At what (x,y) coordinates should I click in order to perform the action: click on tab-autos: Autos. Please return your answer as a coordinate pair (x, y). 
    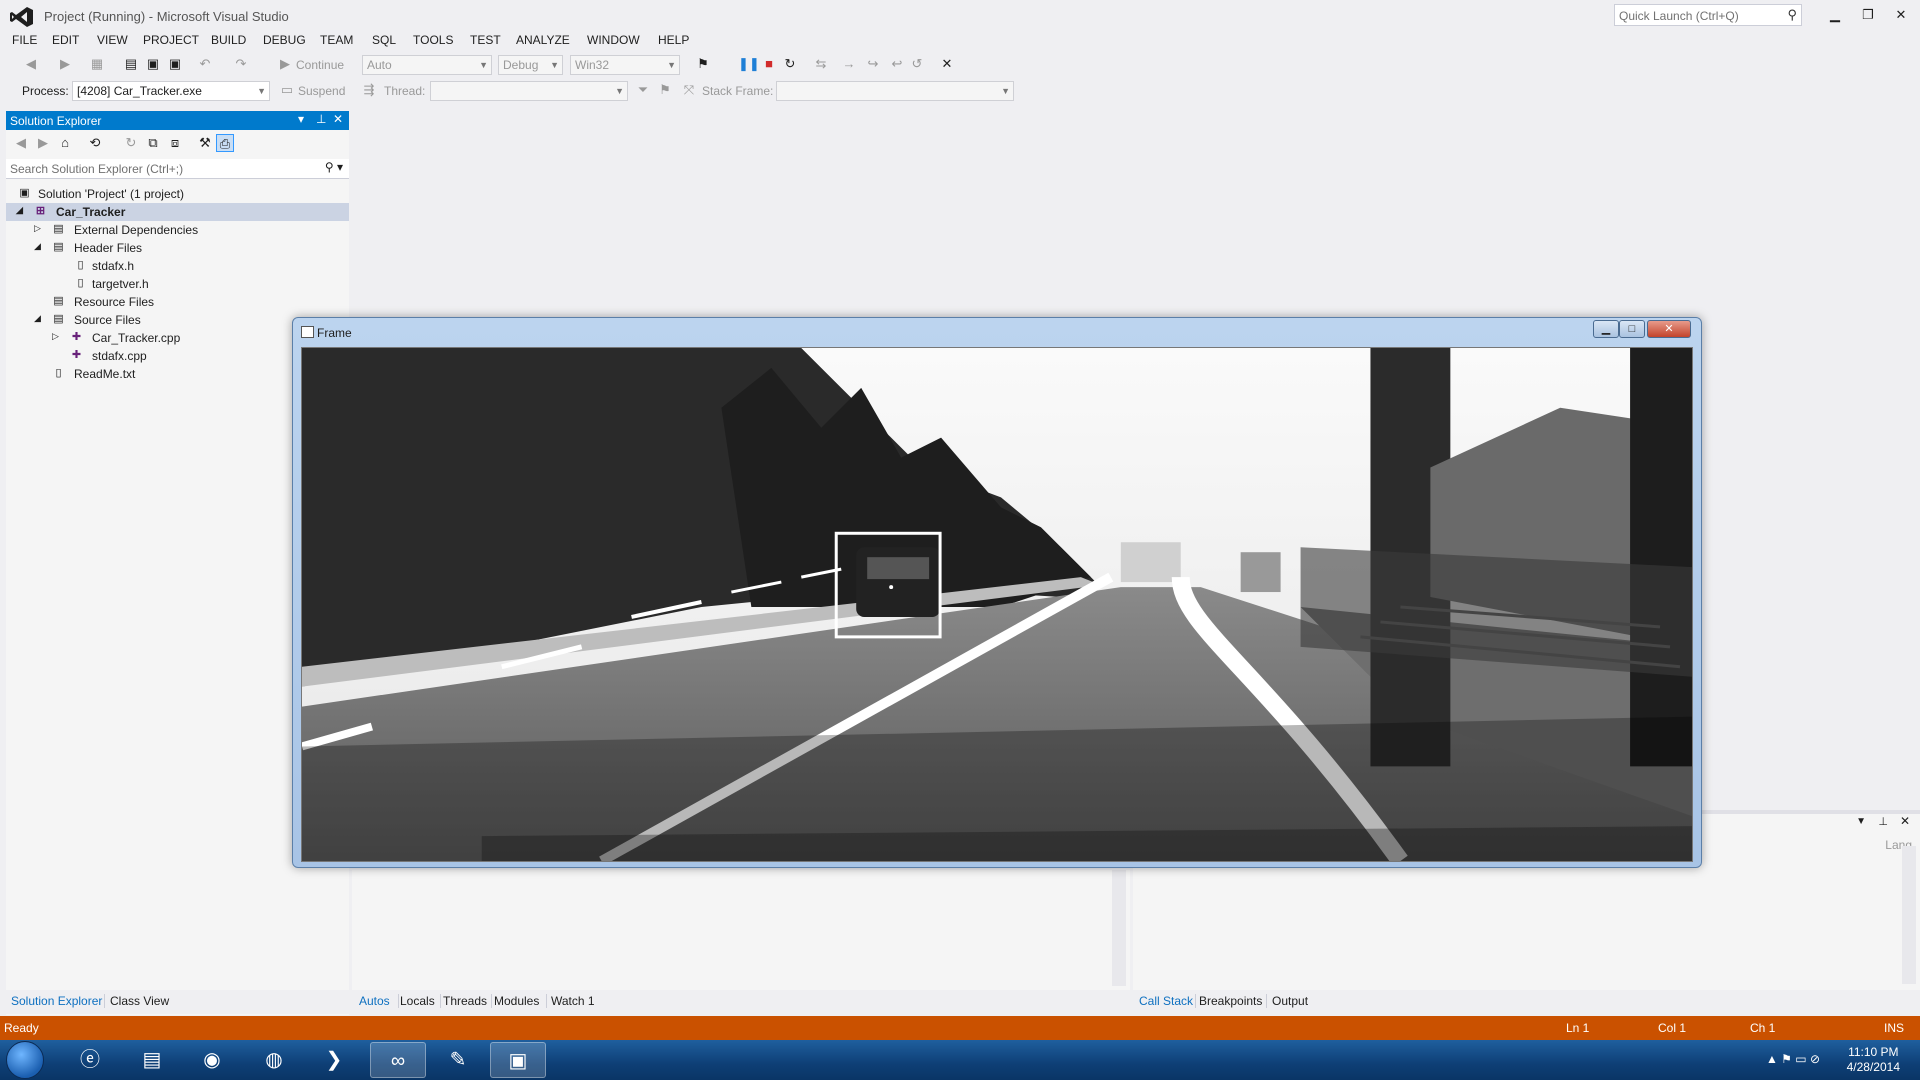
    Looking at the image, I should click on (374, 1001).